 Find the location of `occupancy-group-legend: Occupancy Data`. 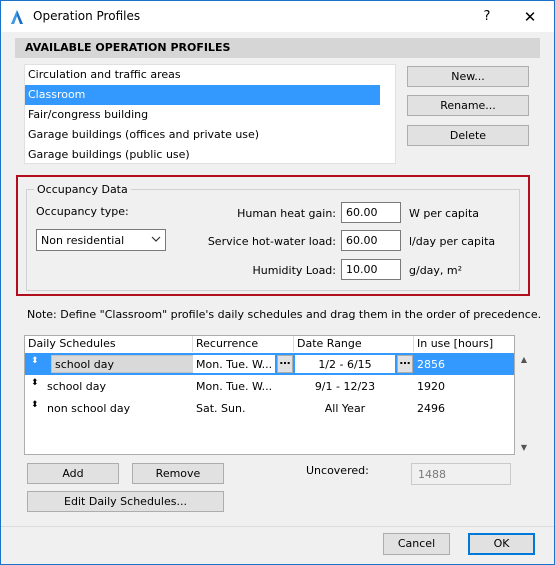

occupancy-group-legend: Occupancy Data is located at coordinates (82, 189).